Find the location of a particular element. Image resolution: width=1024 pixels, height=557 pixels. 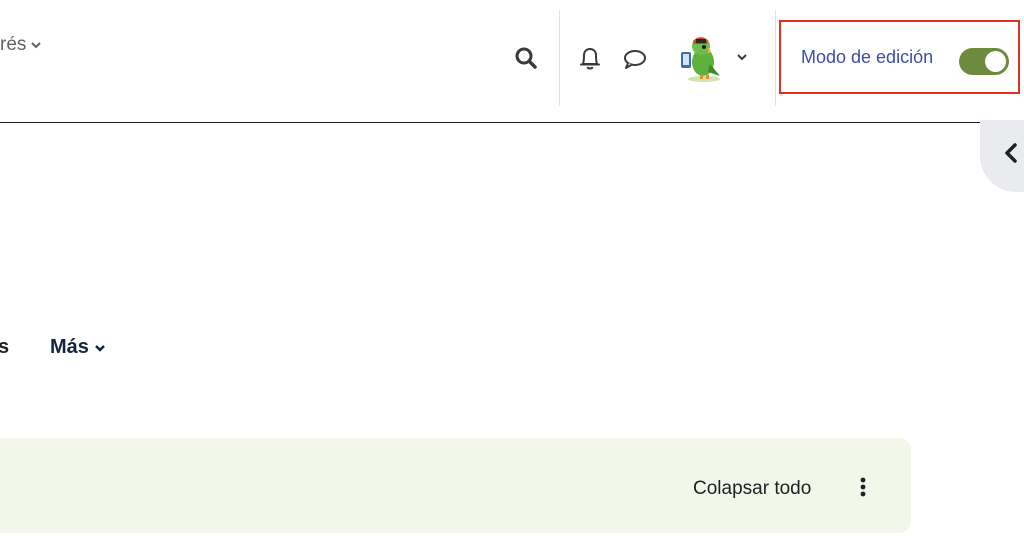

toggle-knob is located at coordinates (995, 61).